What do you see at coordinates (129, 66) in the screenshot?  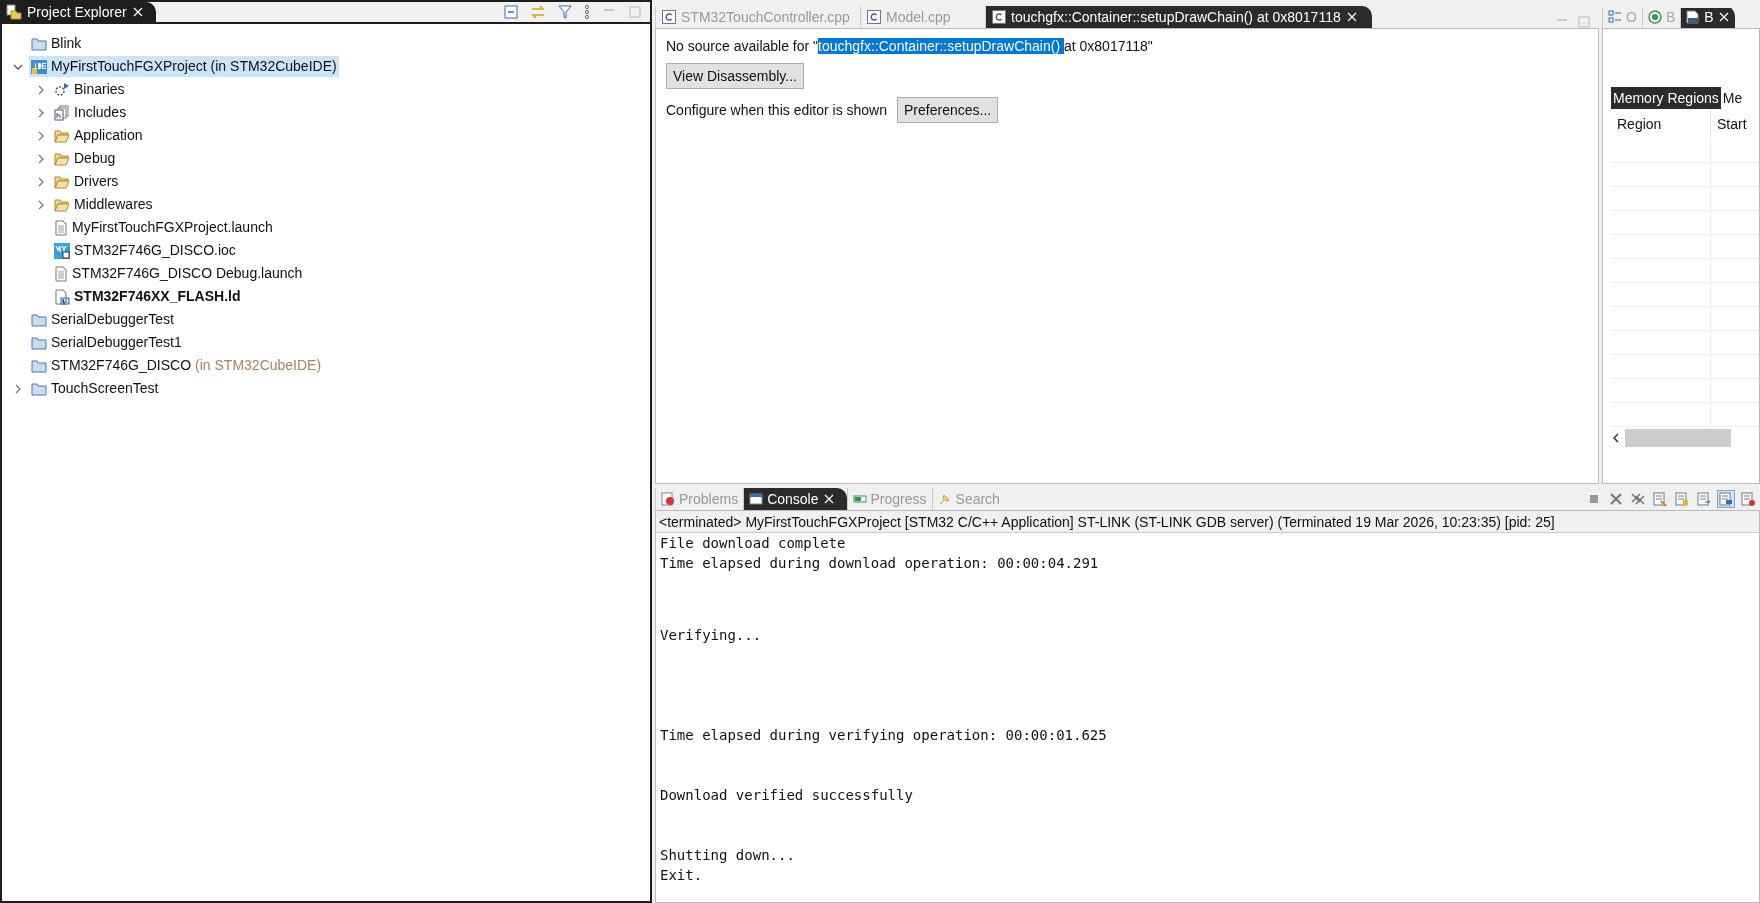 I see `tree-item-label: MyFirstTouchFGXProject` at bounding box center [129, 66].